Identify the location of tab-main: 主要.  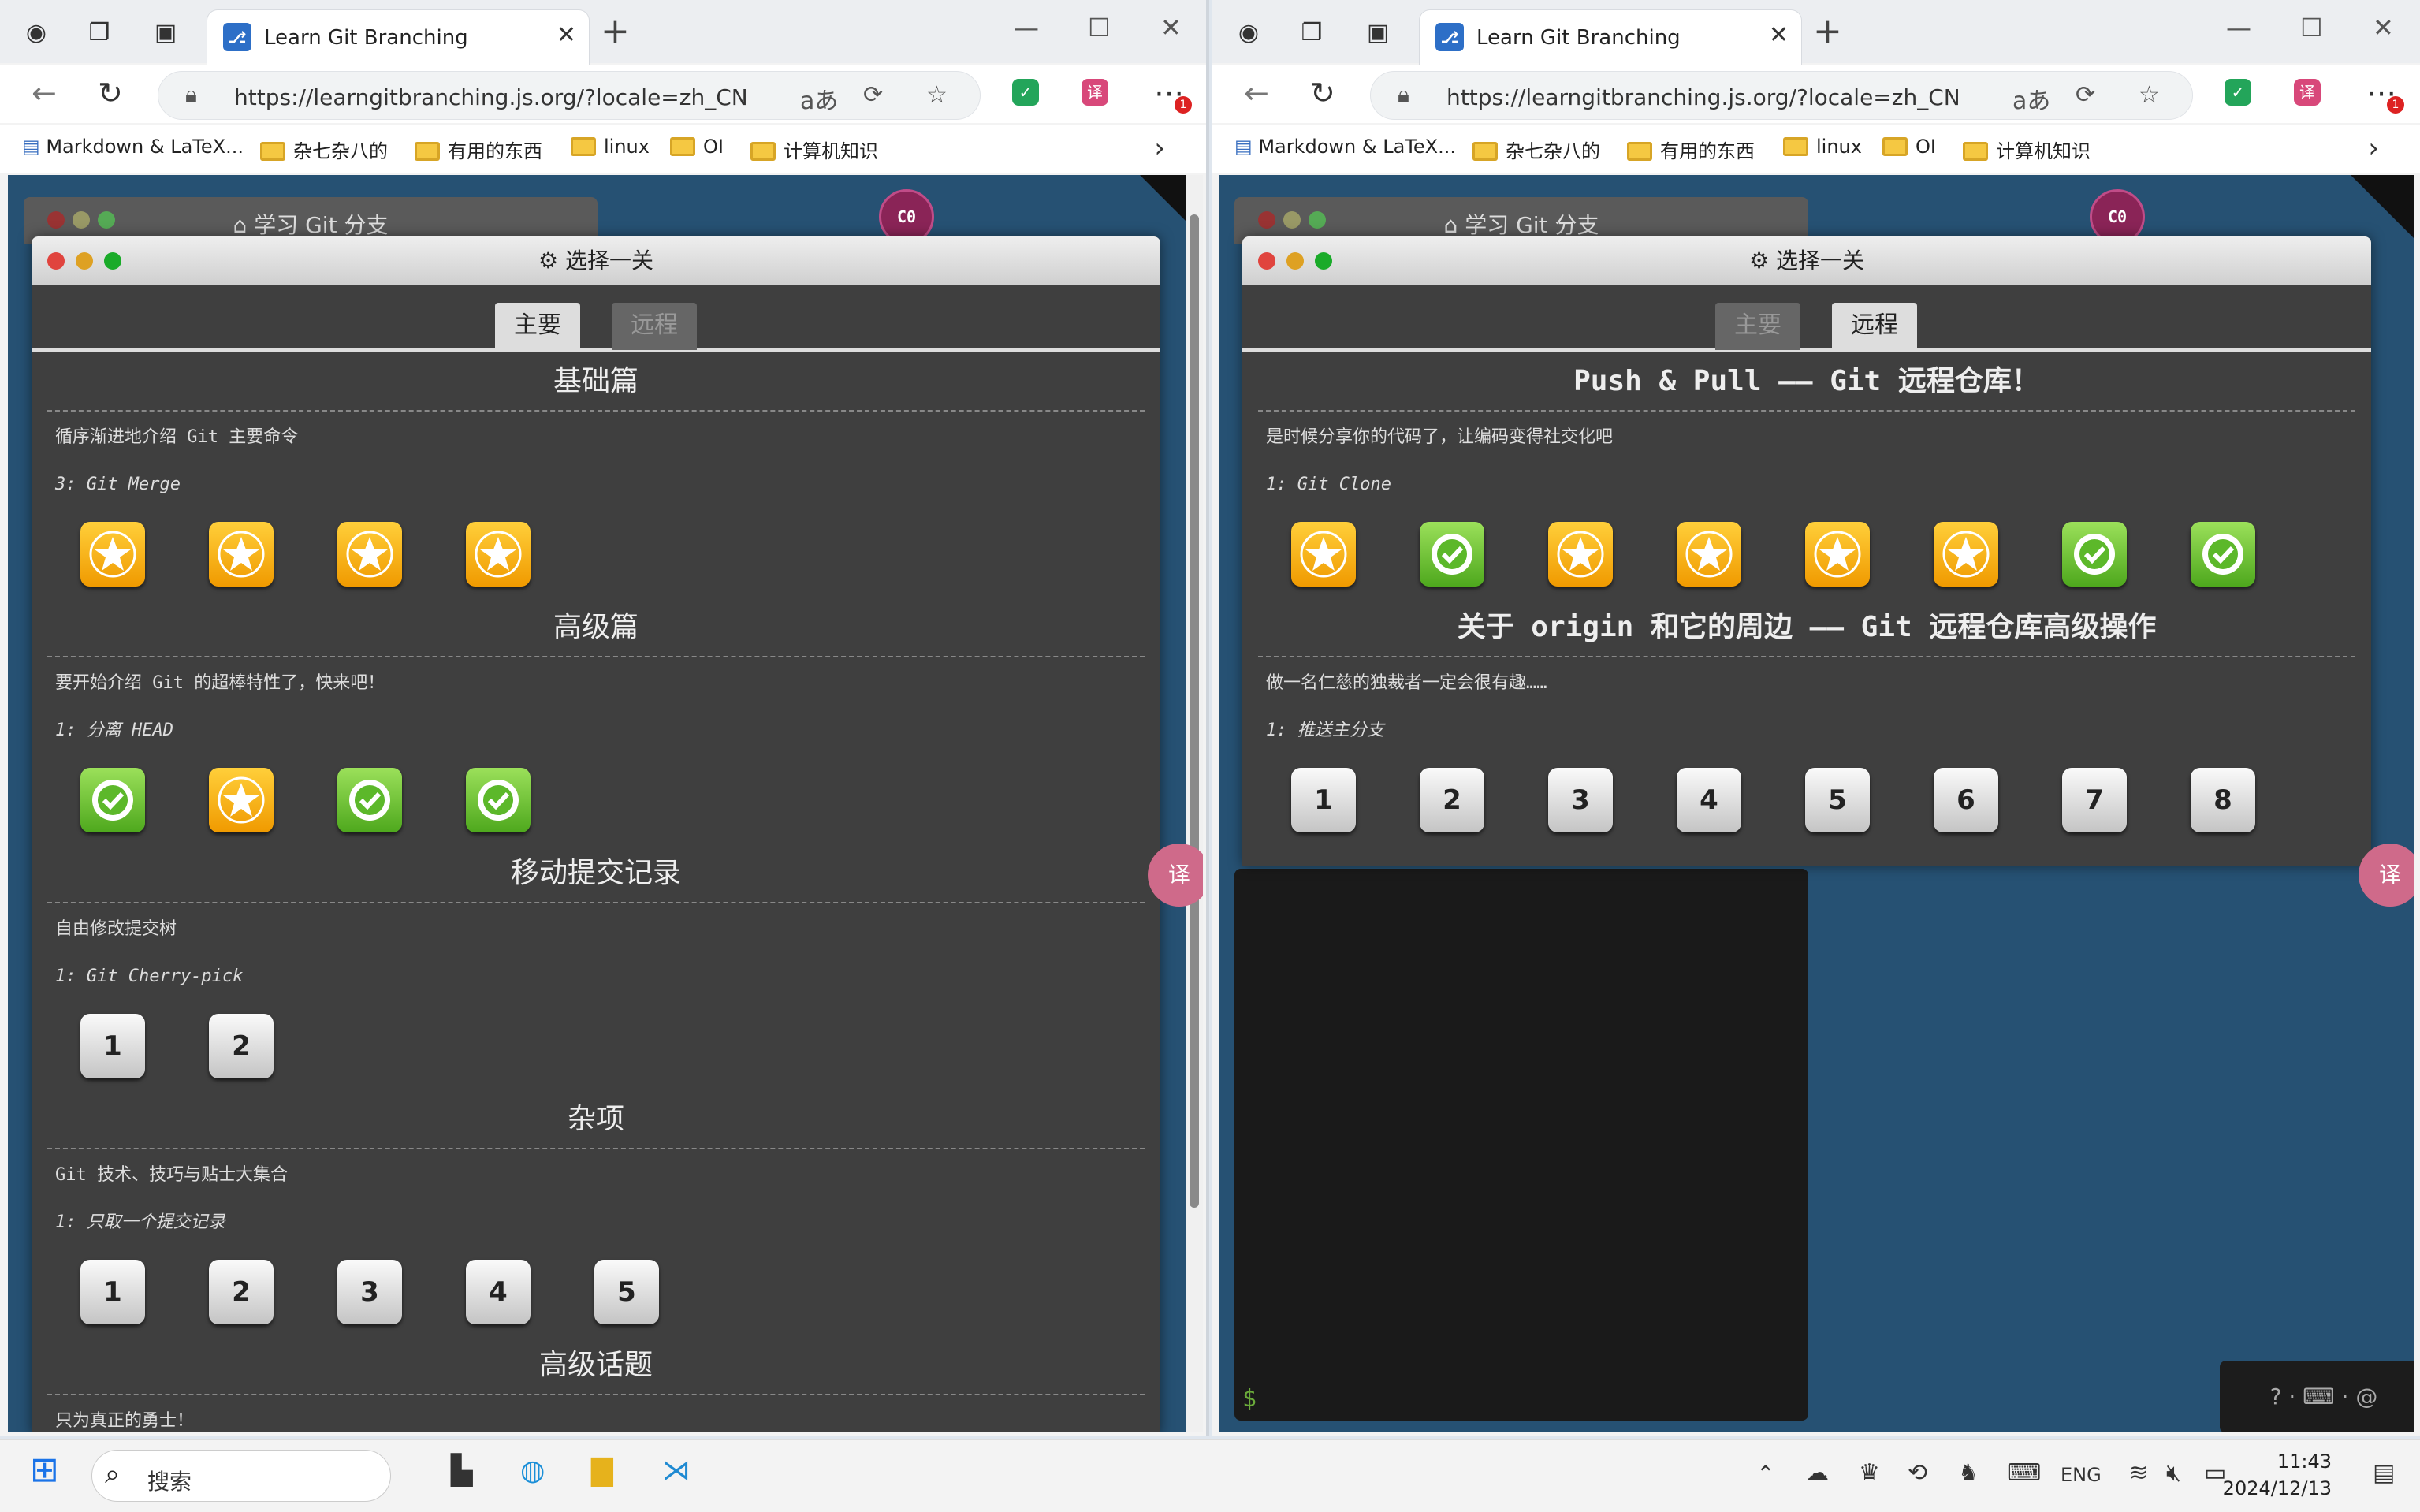
(537, 326).